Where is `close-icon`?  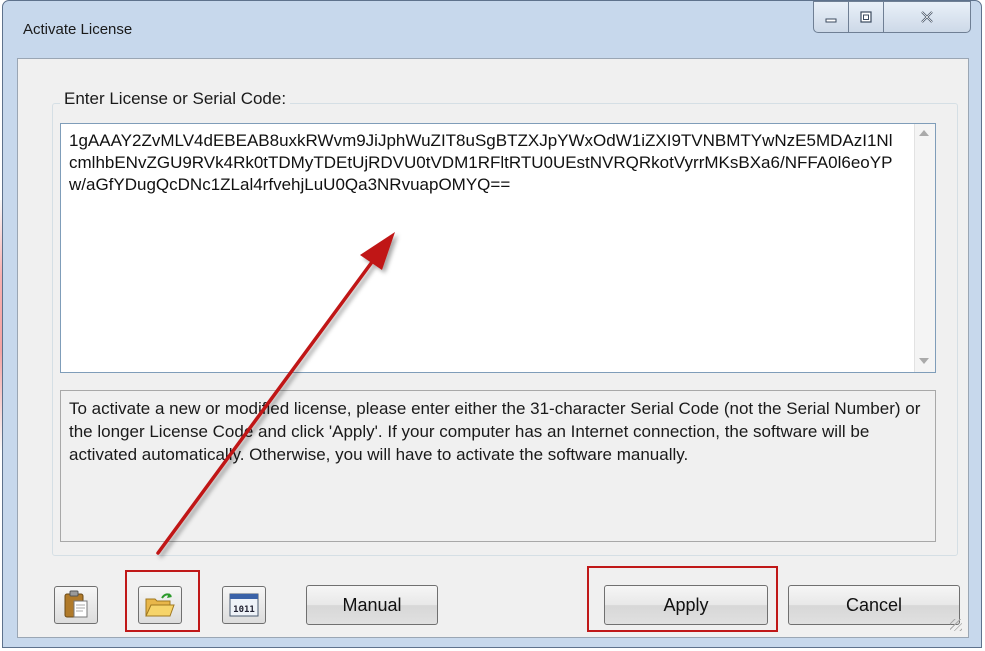 close-icon is located at coordinates (927, 17).